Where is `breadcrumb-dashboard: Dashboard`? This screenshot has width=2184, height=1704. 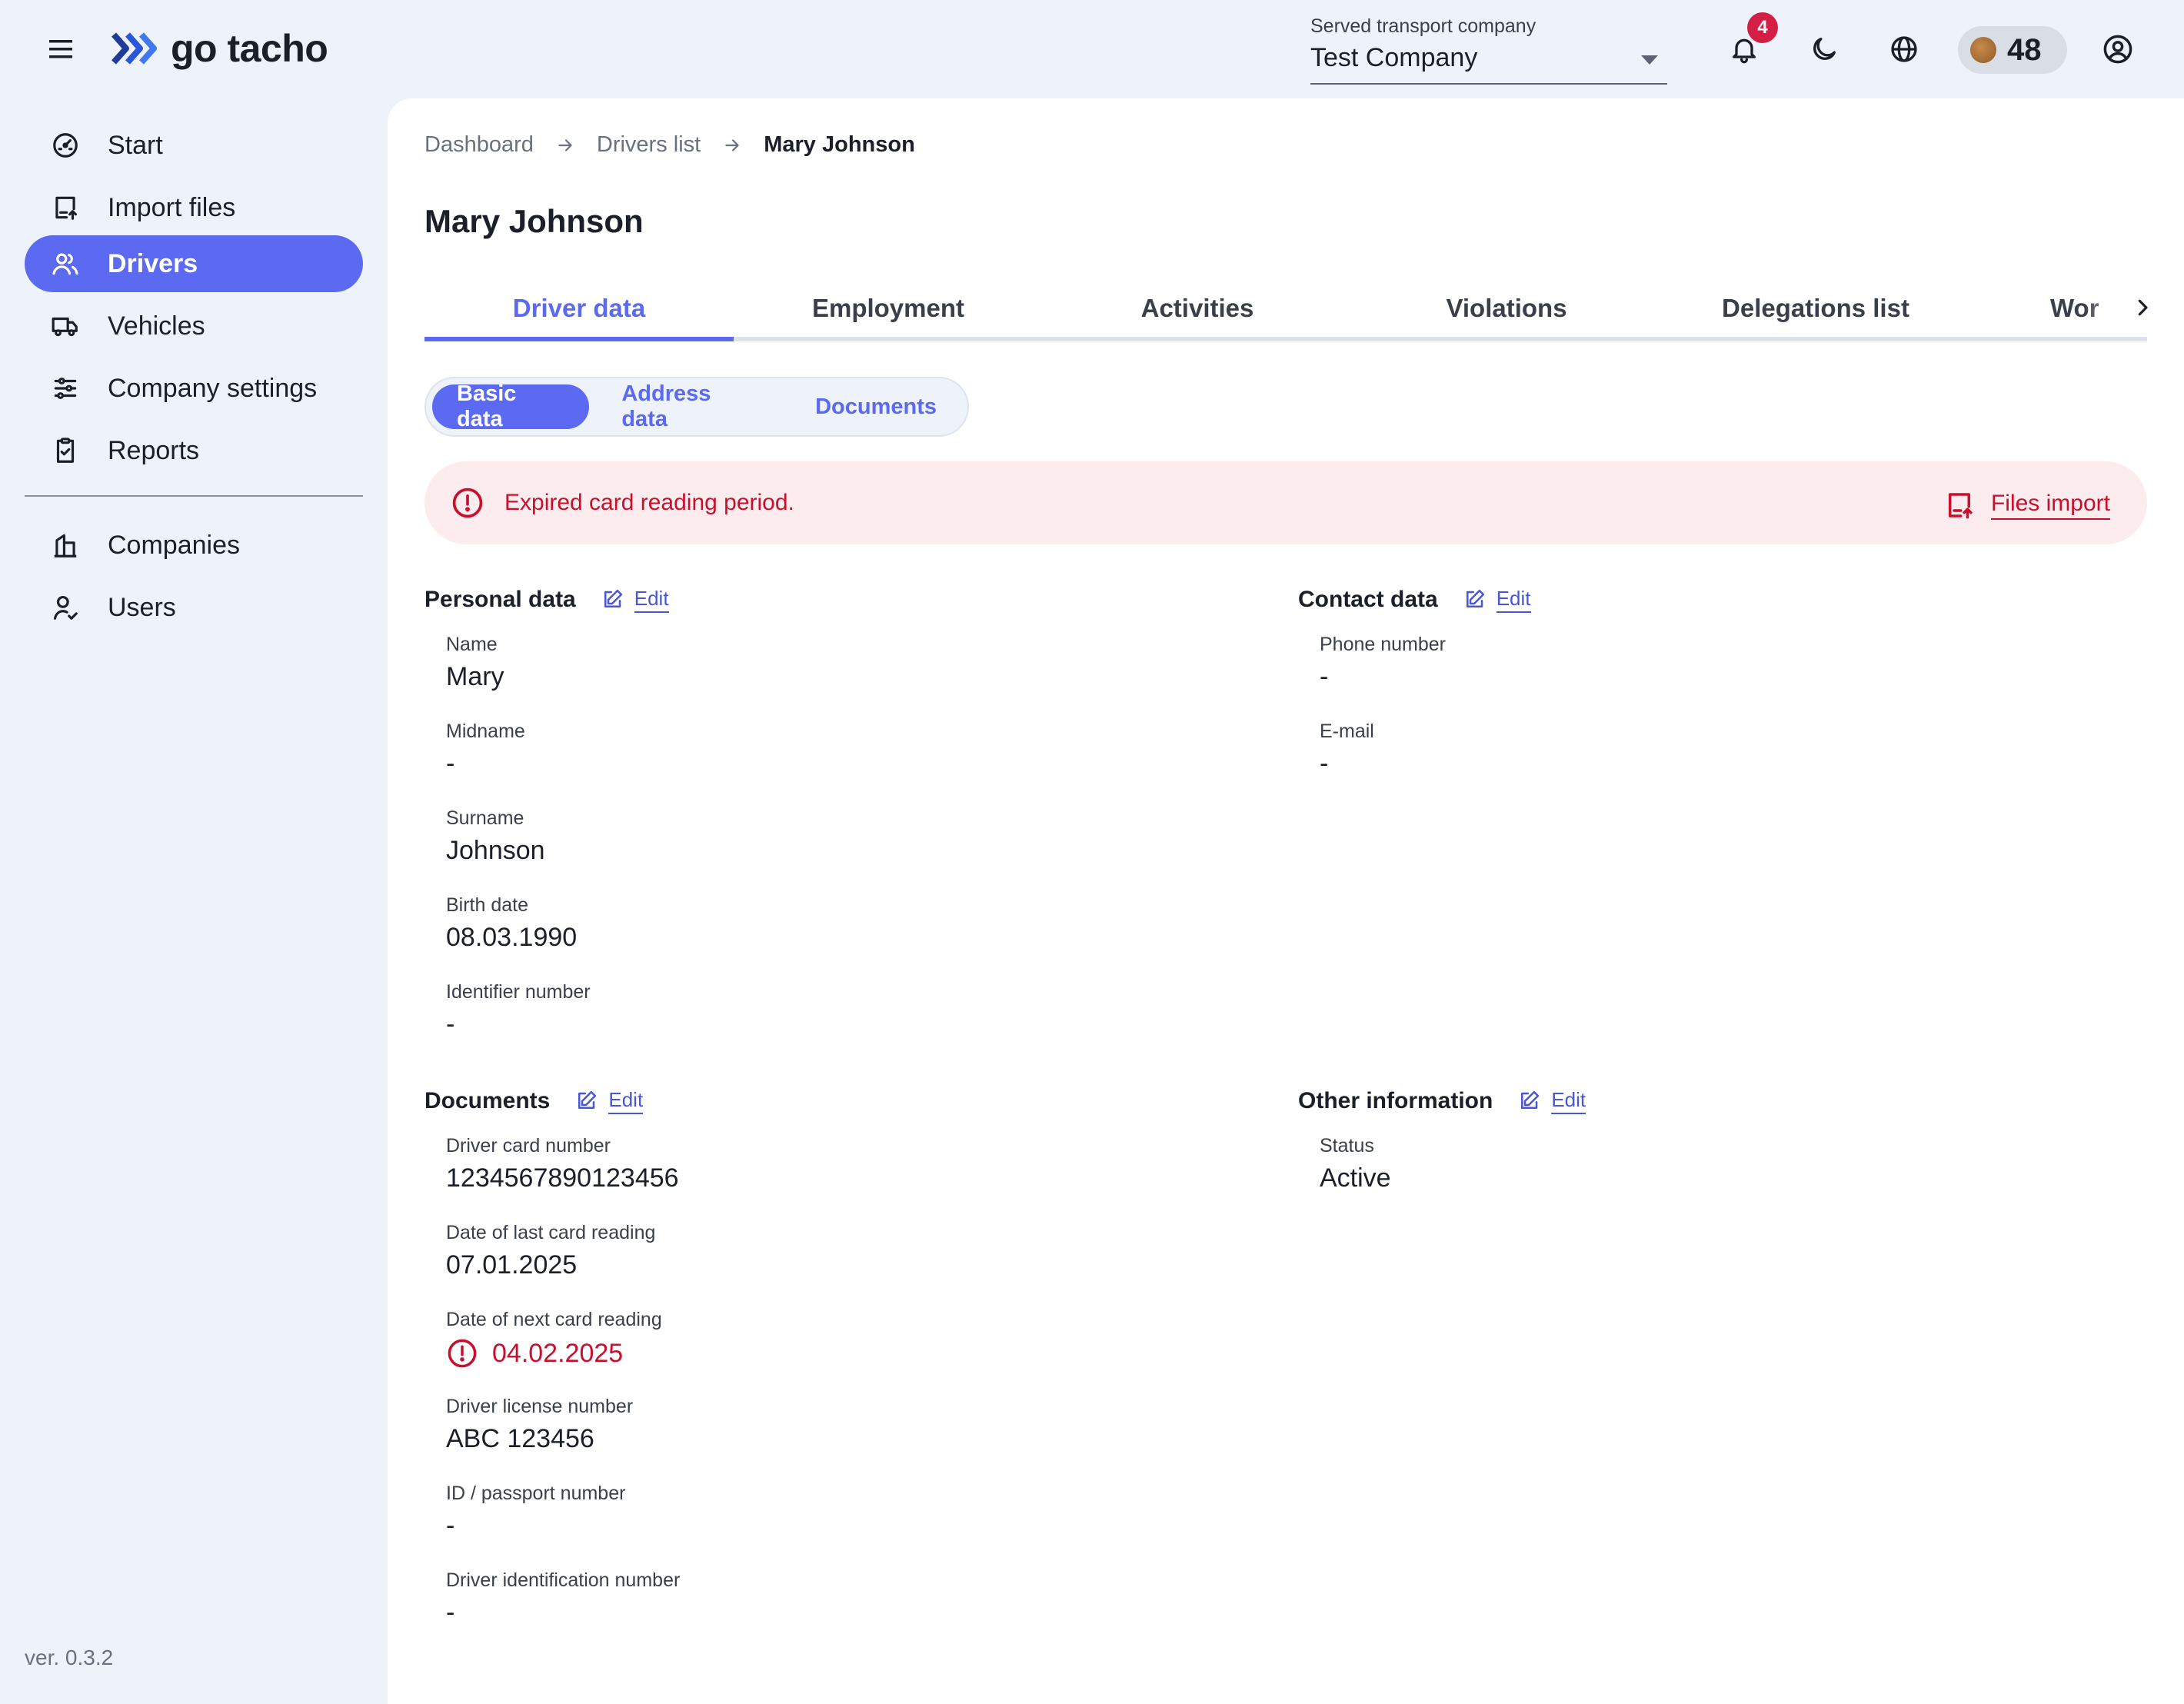 breadcrumb-dashboard: Dashboard is located at coordinates (479, 145).